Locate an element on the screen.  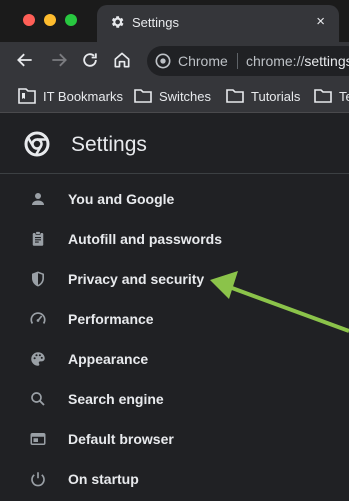
person-icon is located at coordinates (38, 199).